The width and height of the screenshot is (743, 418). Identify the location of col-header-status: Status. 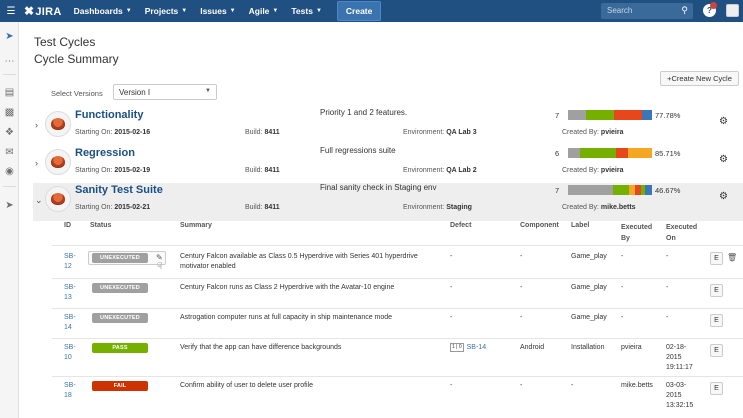
(101, 225).